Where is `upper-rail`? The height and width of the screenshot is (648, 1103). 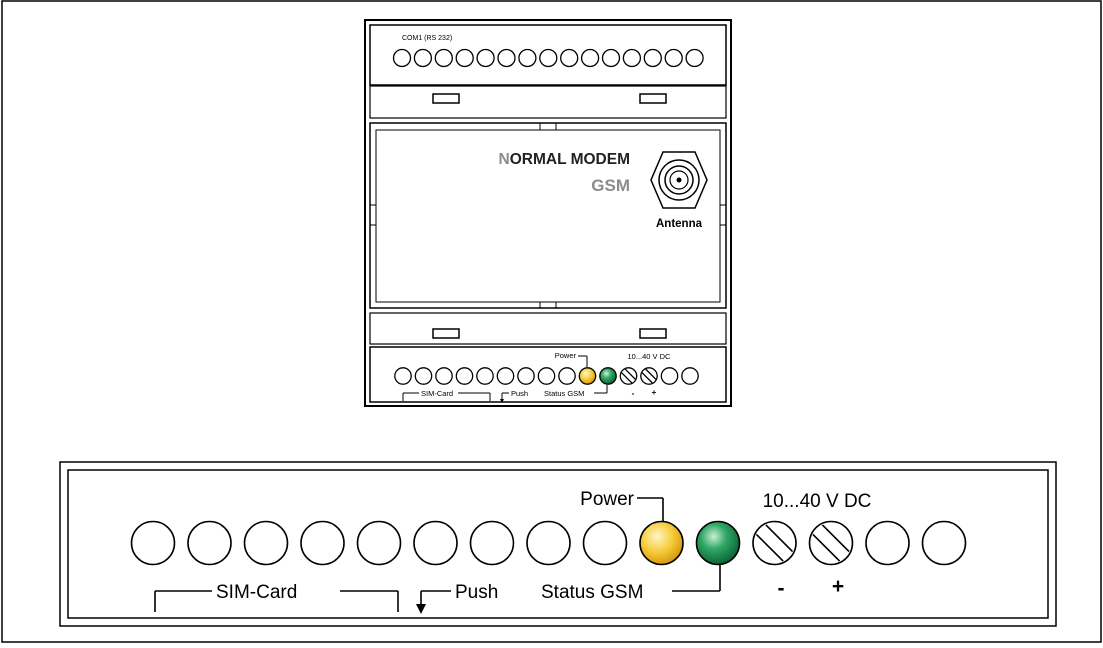 upper-rail is located at coordinates (548, 102).